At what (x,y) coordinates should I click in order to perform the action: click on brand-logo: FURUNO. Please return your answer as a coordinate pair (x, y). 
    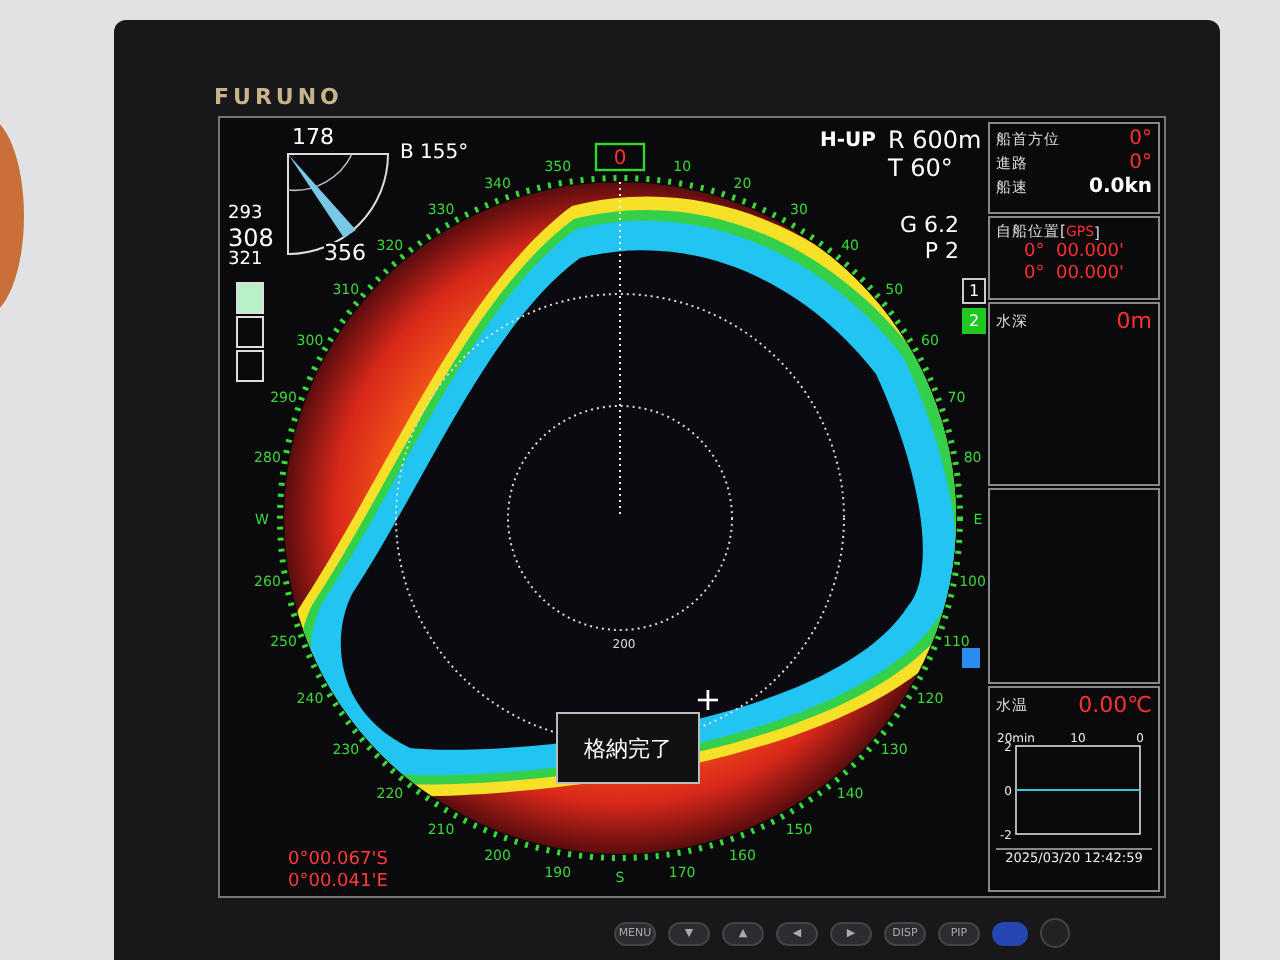
    Looking at the image, I should click on (279, 99).